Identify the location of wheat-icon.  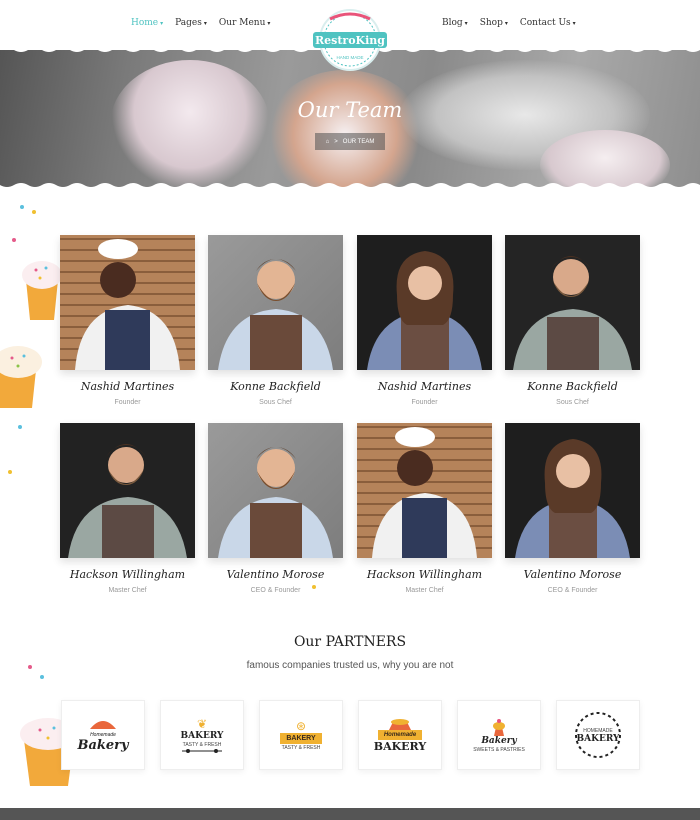
(202, 750).